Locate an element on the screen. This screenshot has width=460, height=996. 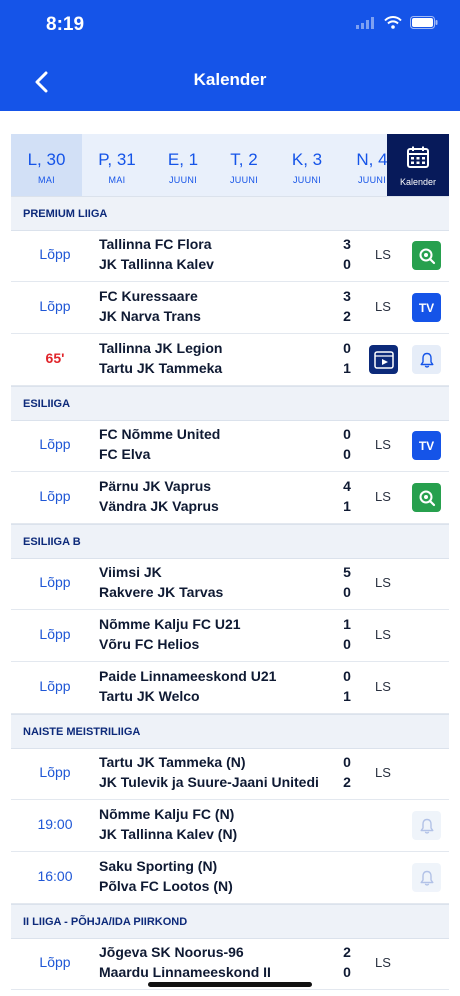
match-row: Lõpp FC Nõmme United FC Elva 0 0 LS TV is located at coordinates (230, 446).